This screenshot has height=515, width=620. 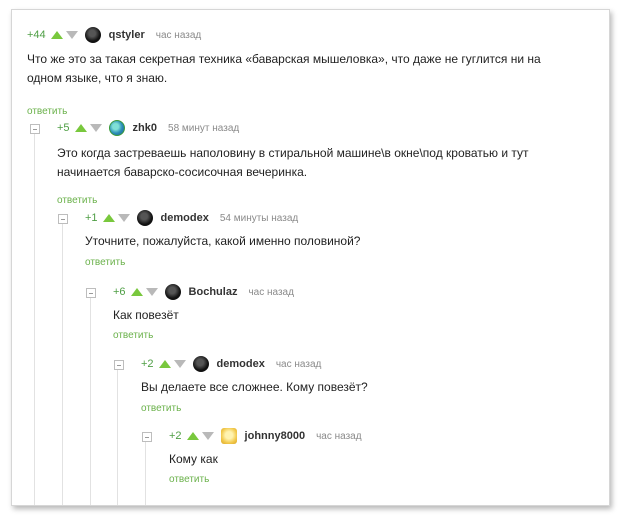 I want to click on rating: +44, so click(x=36, y=35).